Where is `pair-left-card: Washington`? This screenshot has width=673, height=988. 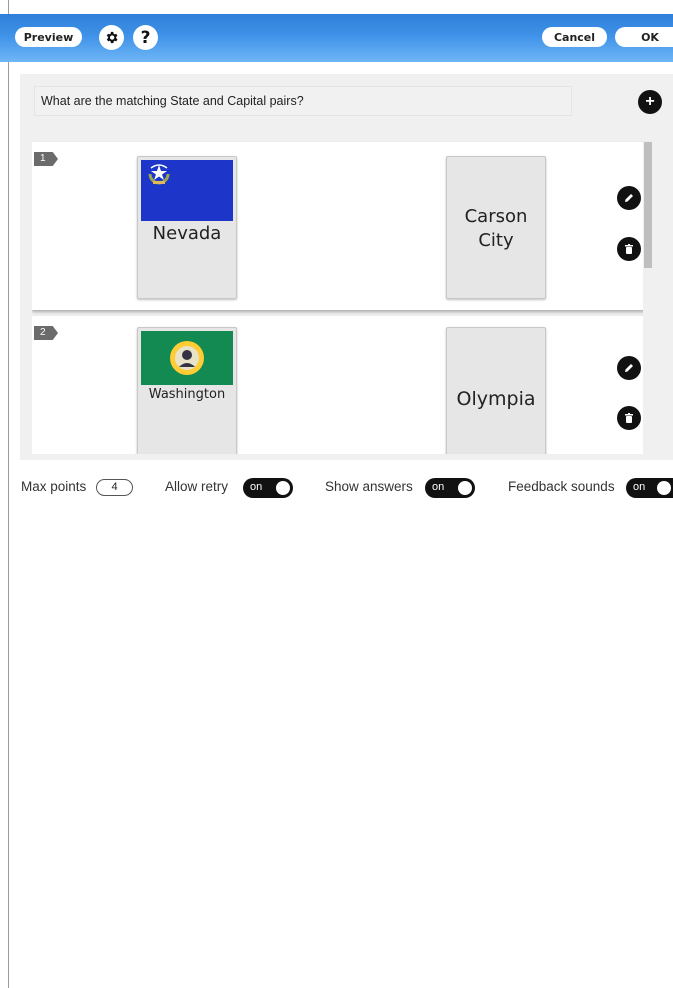
pair-left-card: Washington is located at coordinates (187, 390).